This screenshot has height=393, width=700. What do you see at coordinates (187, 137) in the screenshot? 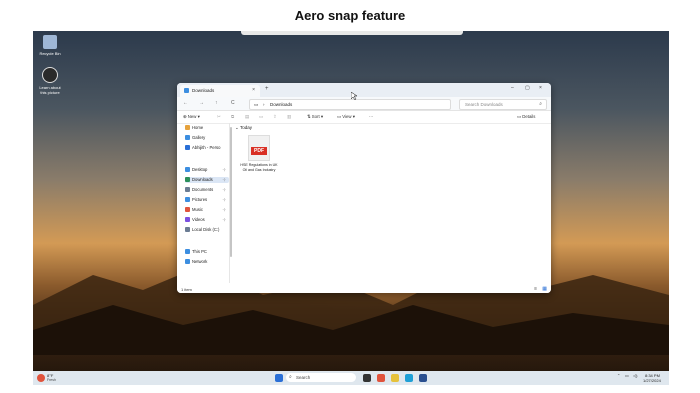
I see `gallery-icon` at bounding box center [187, 137].